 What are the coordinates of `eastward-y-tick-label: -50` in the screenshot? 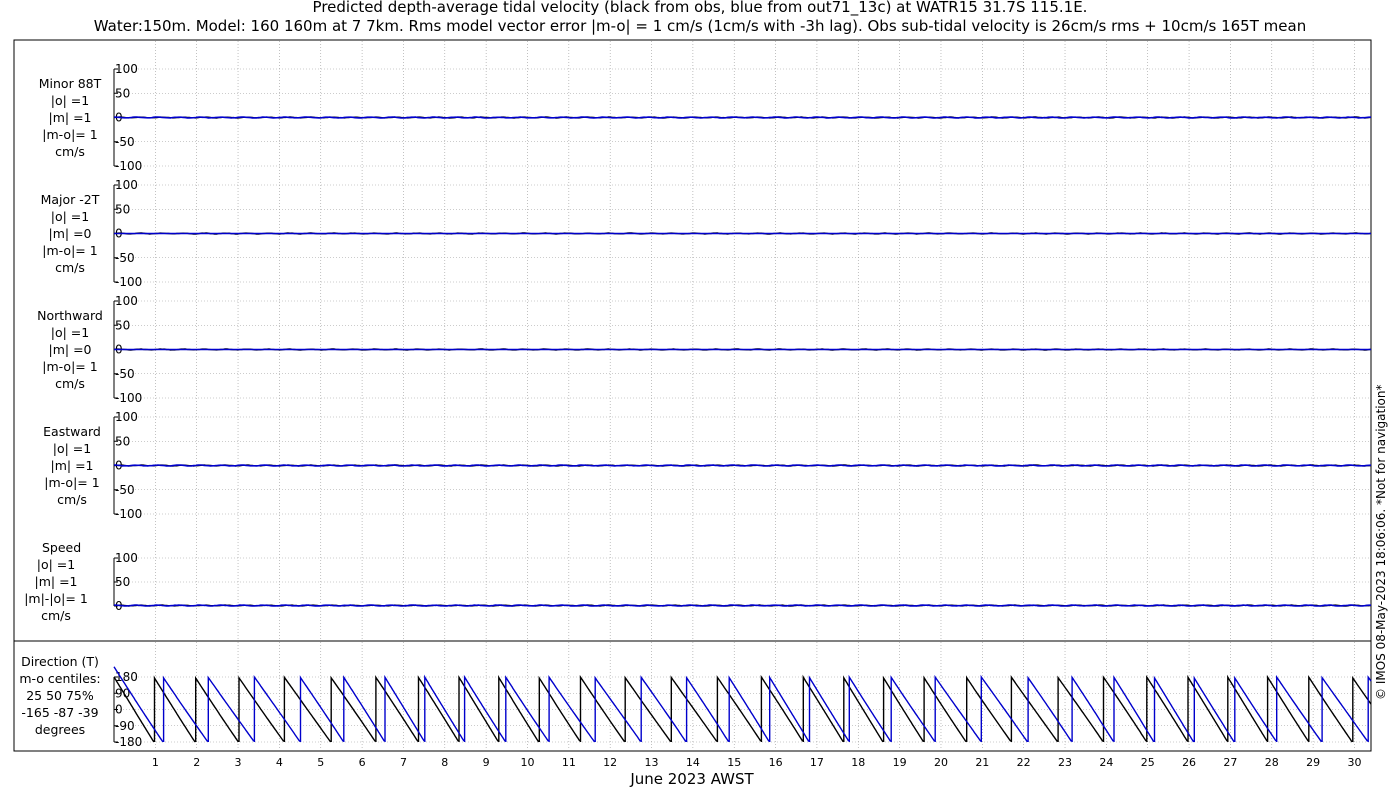 It's located at (125, 490).